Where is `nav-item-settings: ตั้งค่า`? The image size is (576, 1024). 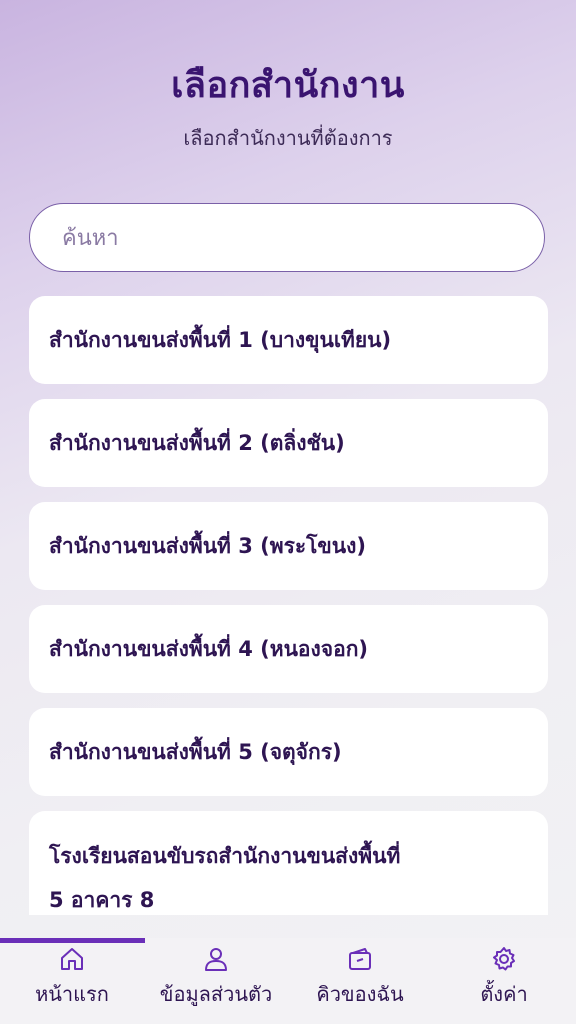 nav-item-settings: ตั้งค่า is located at coordinates (504, 981).